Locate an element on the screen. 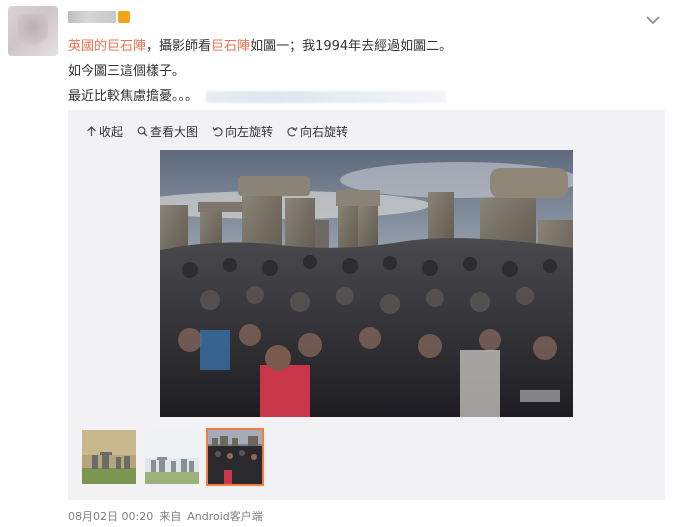 Image resolution: width=677 pixels, height=527 pixels. post-meta: 08月02日 00:20 来自 Android客户端 is located at coordinates (168, 516).